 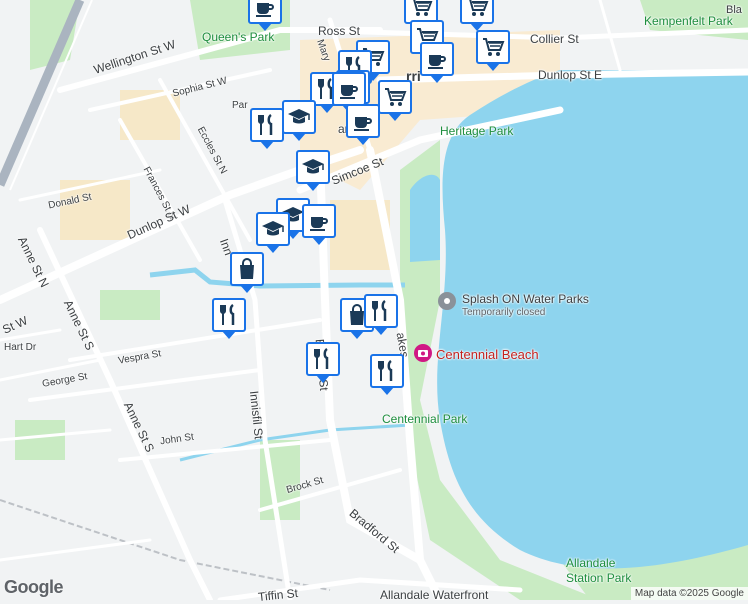 What do you see at coordinates (570, 75) in the screenshot?
I see `label-dunlop-st-e: Dunlop St E` at bounding box center [570, 75].